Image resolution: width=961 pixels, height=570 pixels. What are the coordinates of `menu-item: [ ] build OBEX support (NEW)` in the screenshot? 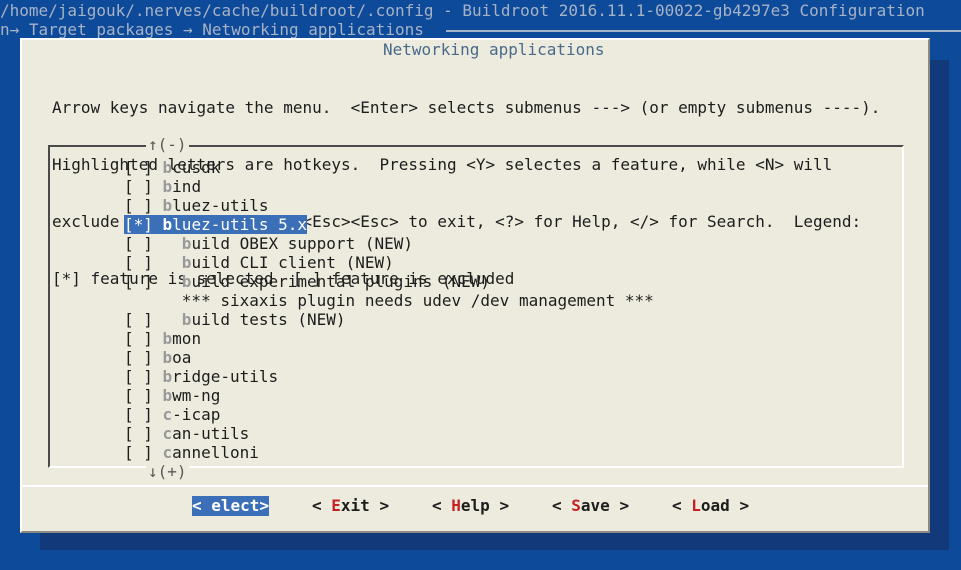 It's located at (268, 243).